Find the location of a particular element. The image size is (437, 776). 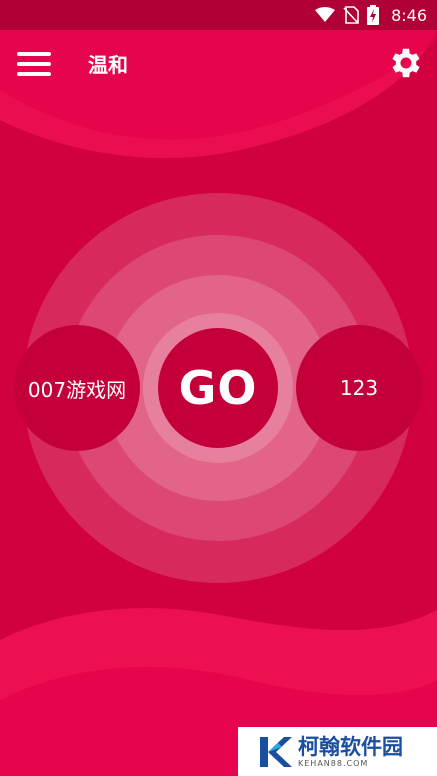

k-logo-icon is located at coordinates (276, 751).